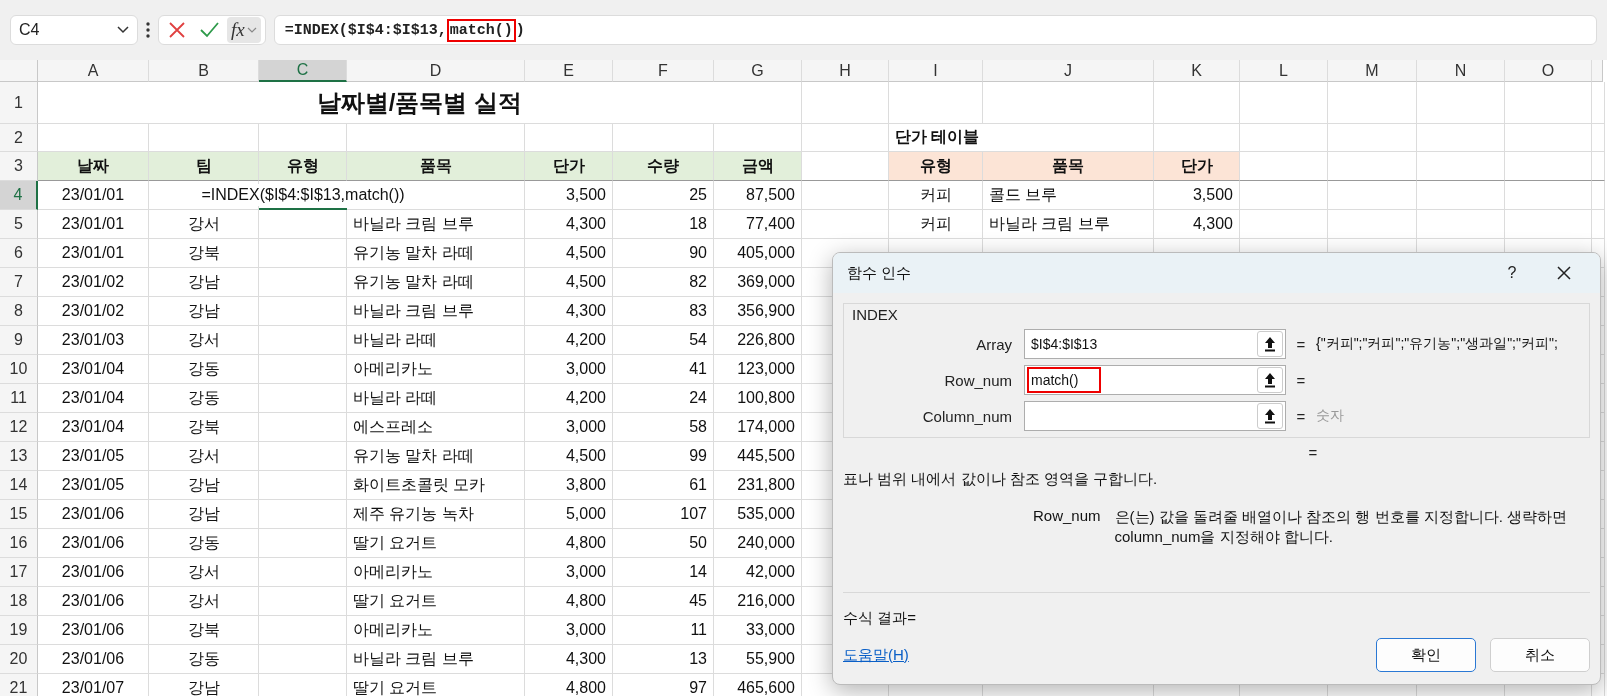 The image size is (1607, 696). What do you see at coordinates (1068, 166) in the screenshot?
I see `column-heading: 품목` at bounding box center [1068, 166].